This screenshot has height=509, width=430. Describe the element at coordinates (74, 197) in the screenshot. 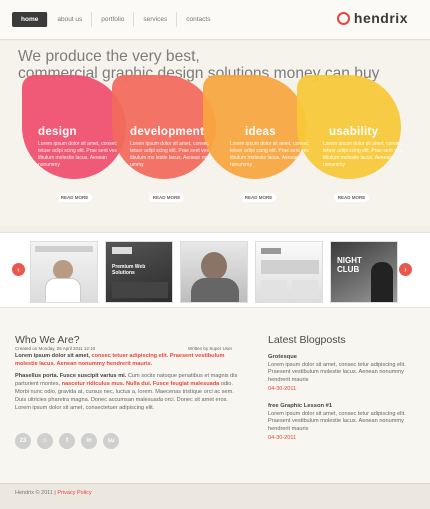

I see `design-read-more-button: READ MORE` at that location.